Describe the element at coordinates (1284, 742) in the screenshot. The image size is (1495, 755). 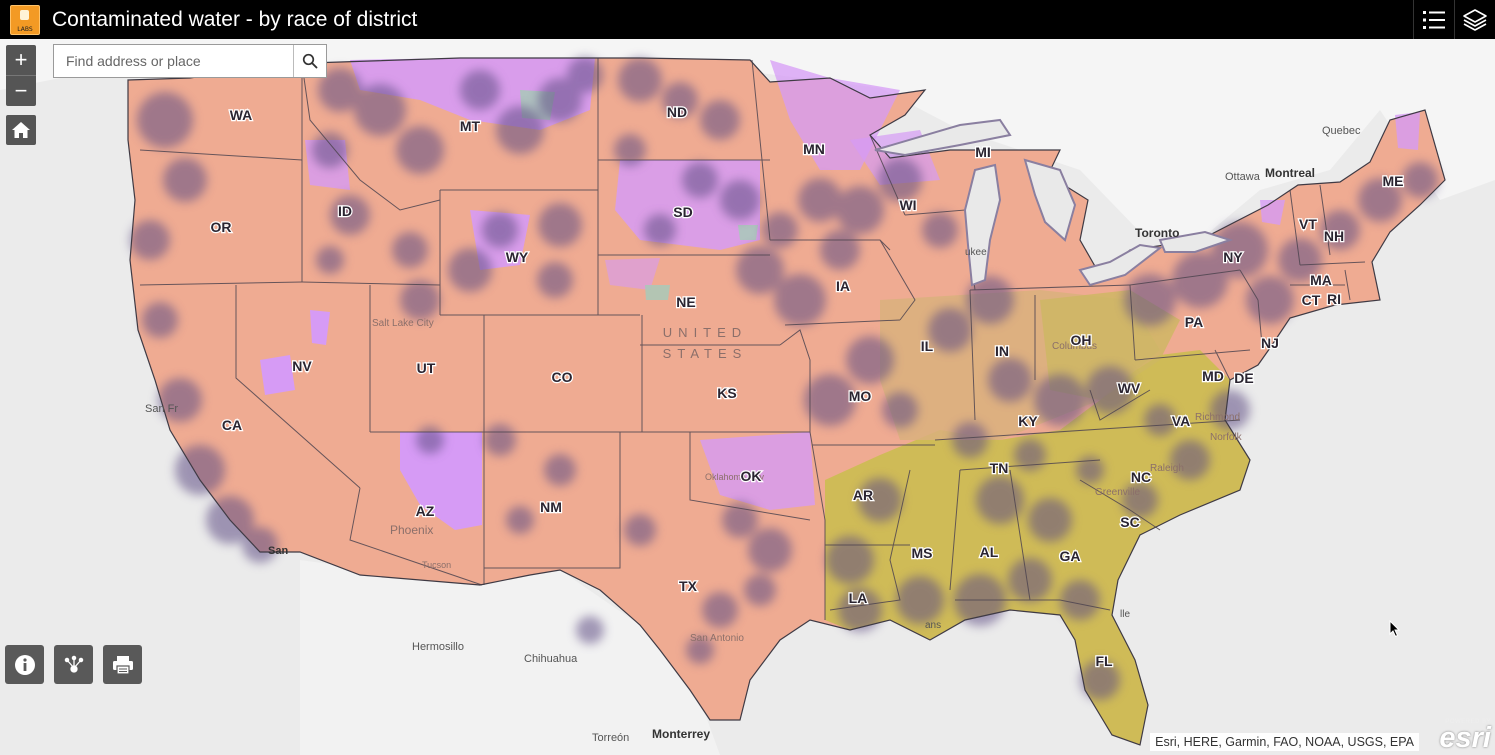
I see `map-attribution: Esri, HERE, Garmin, FAO, NOAA, USGS, EPA` at that location.